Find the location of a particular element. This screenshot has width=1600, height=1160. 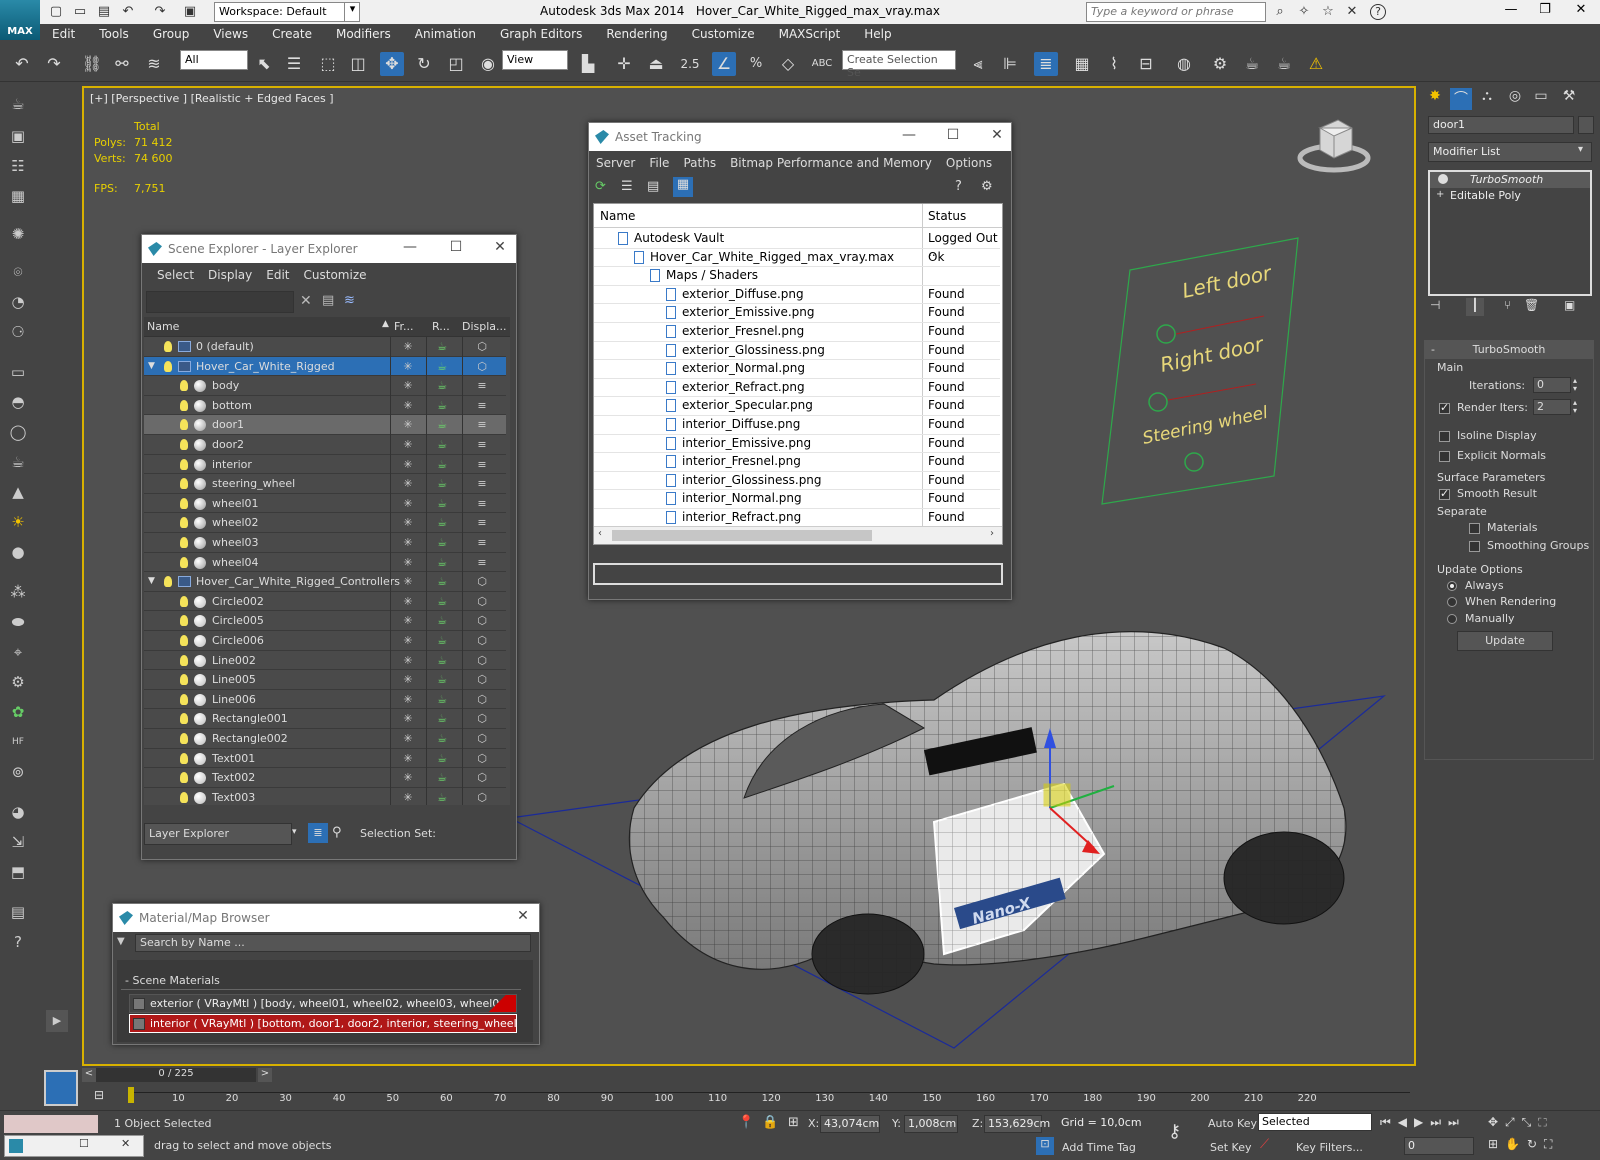

maxscript-listener-field is located at coordinates (51, 1124).